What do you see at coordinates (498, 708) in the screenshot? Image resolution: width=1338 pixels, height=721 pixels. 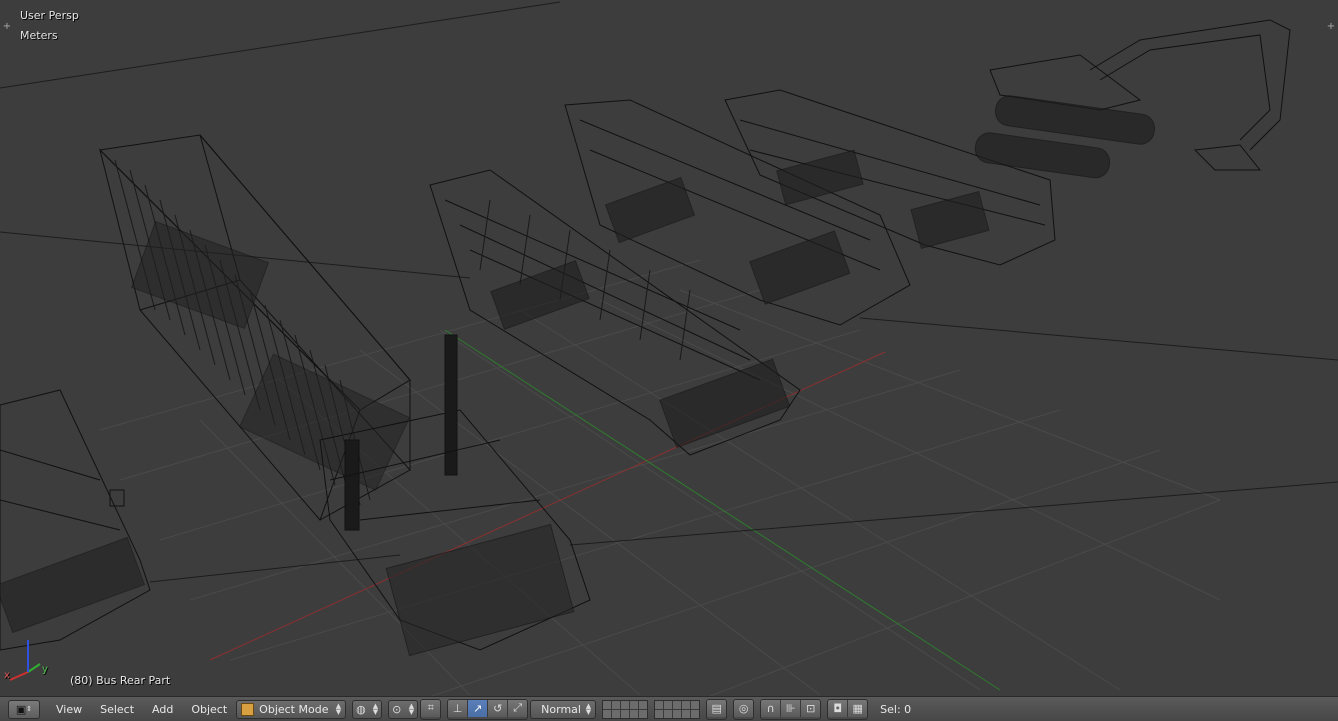 I see `rotate-manipulator-icon: ↺` at bounding box center [498, 708].